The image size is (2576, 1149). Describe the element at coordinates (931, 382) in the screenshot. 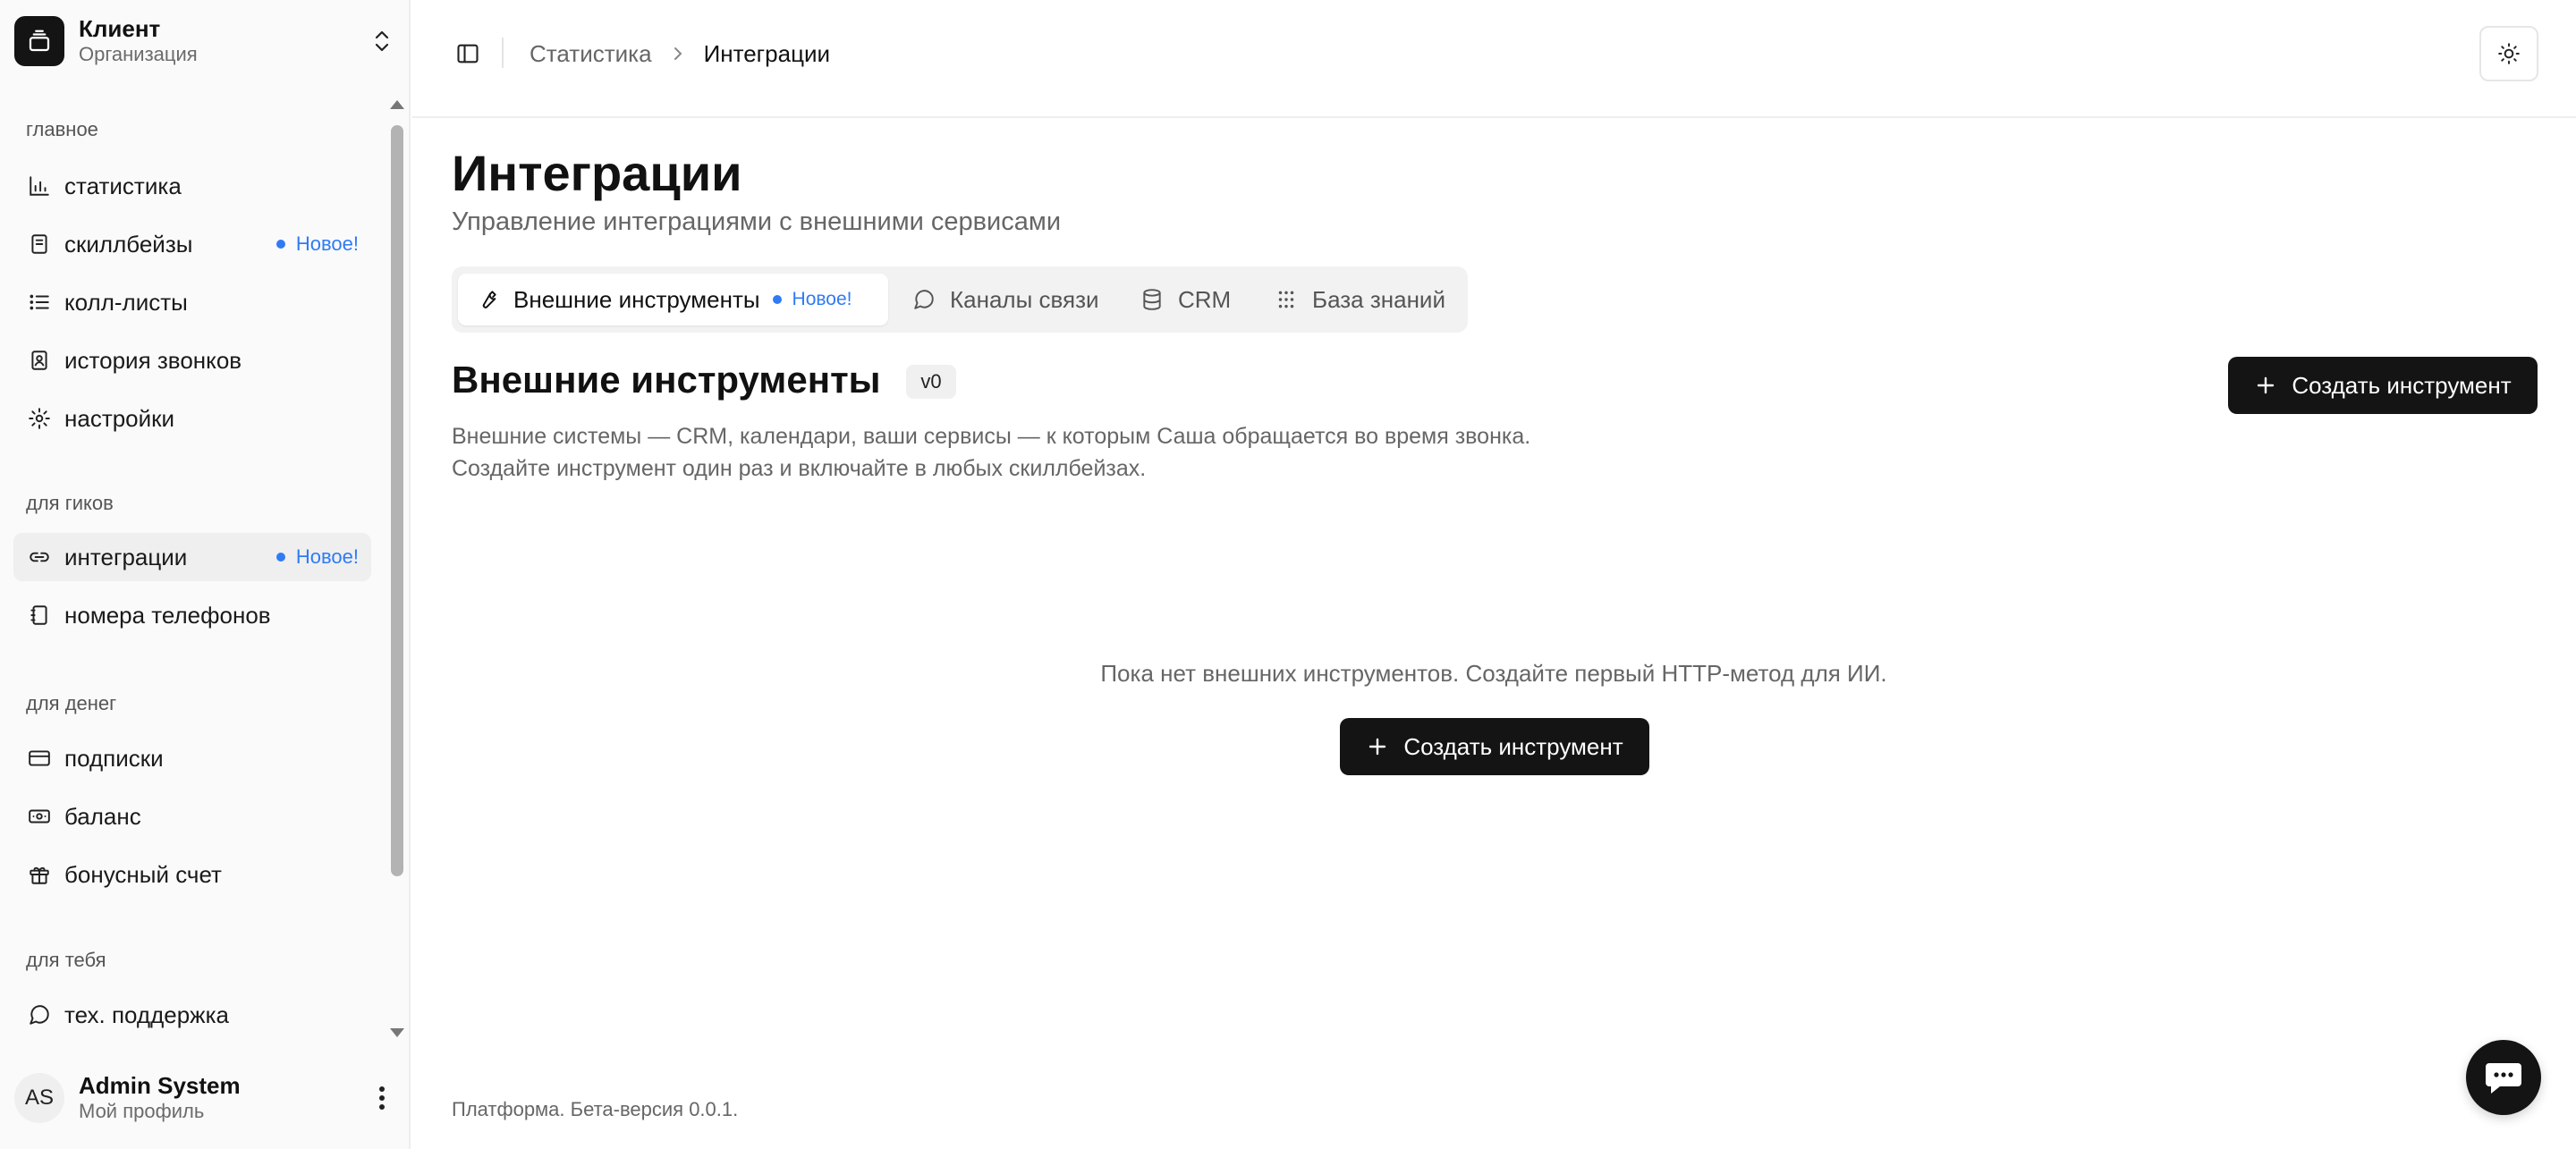

I see `version-badge: v0` at that location.